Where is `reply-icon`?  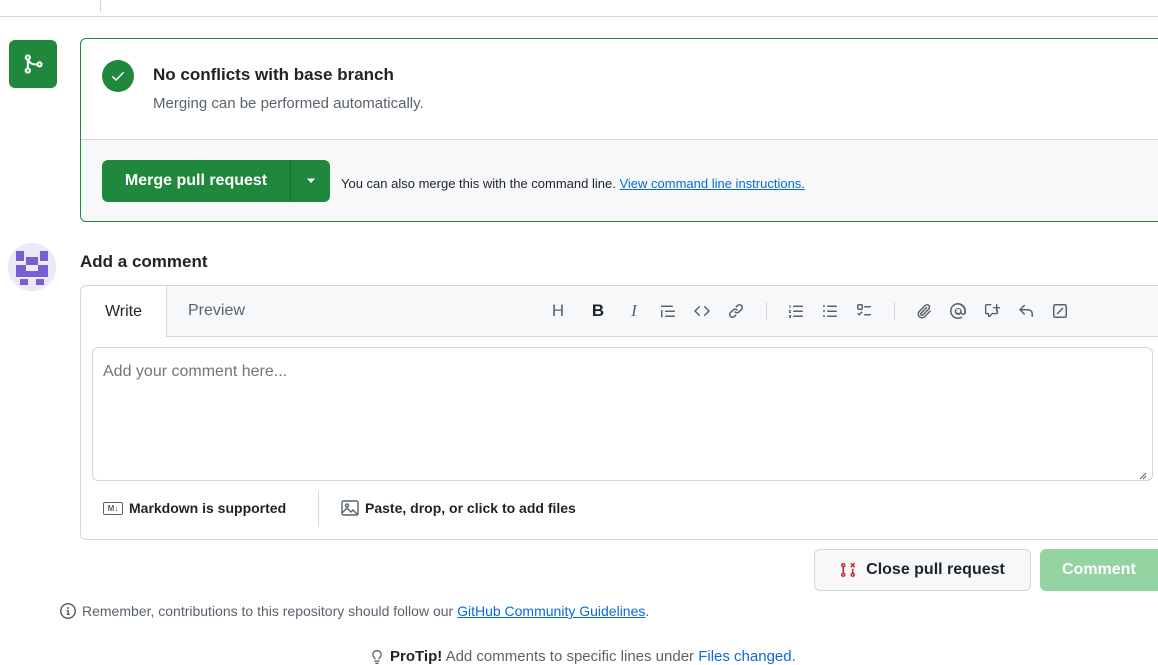
reply-icon is located at coordinates (1026, 311).